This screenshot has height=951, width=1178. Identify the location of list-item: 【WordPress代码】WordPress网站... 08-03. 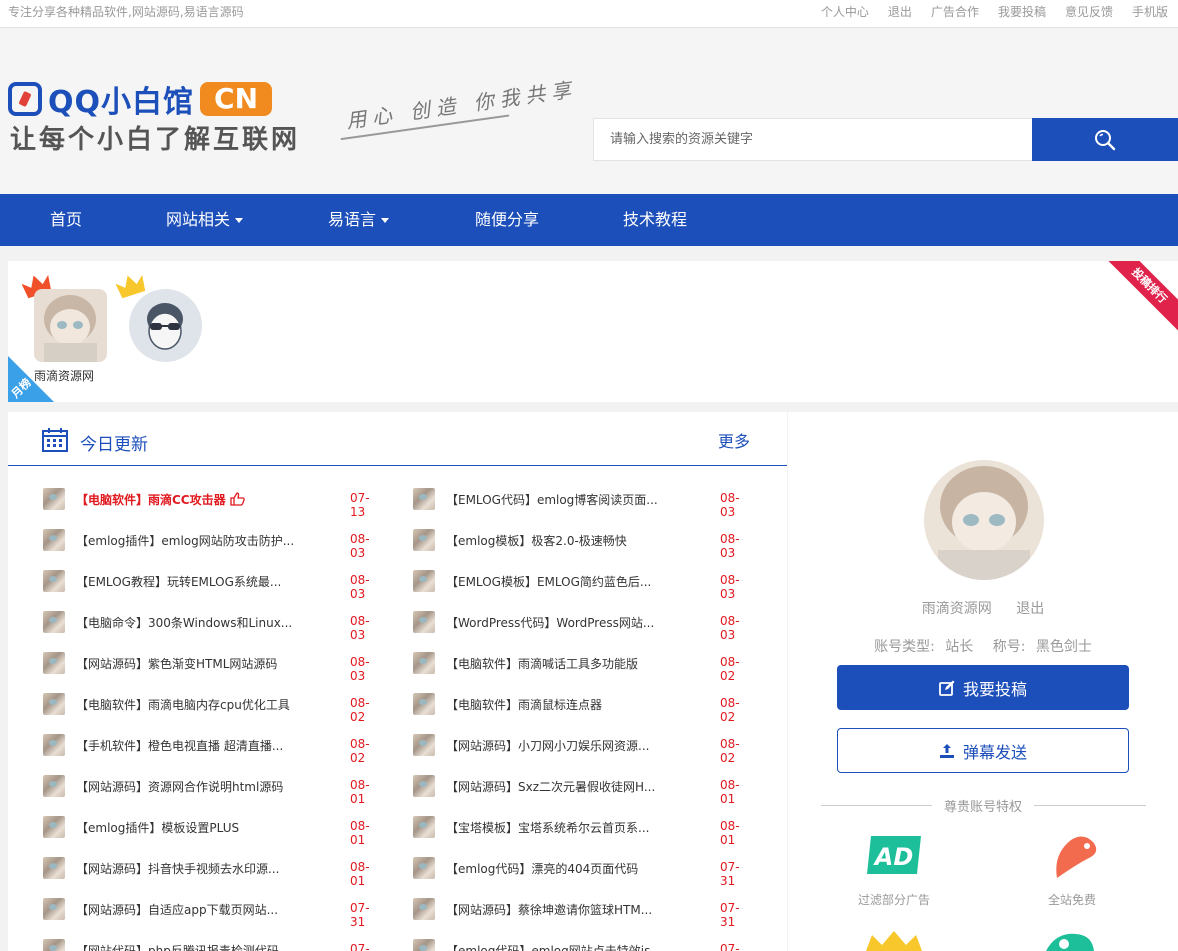
(583, 624).